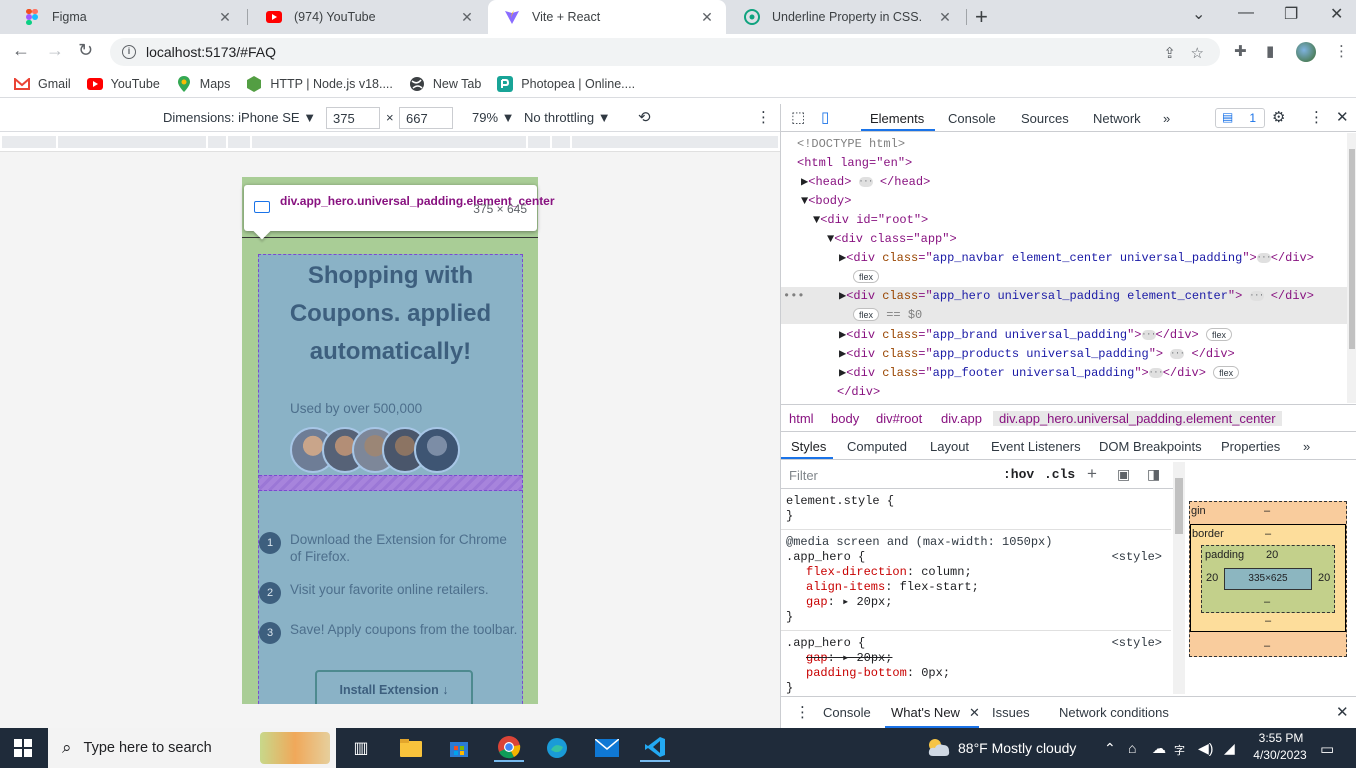  What do you see at coordinates (1327, 749) in the screenshot?
I see `notification-icon: ▭` at bounding box center [1327, 749].